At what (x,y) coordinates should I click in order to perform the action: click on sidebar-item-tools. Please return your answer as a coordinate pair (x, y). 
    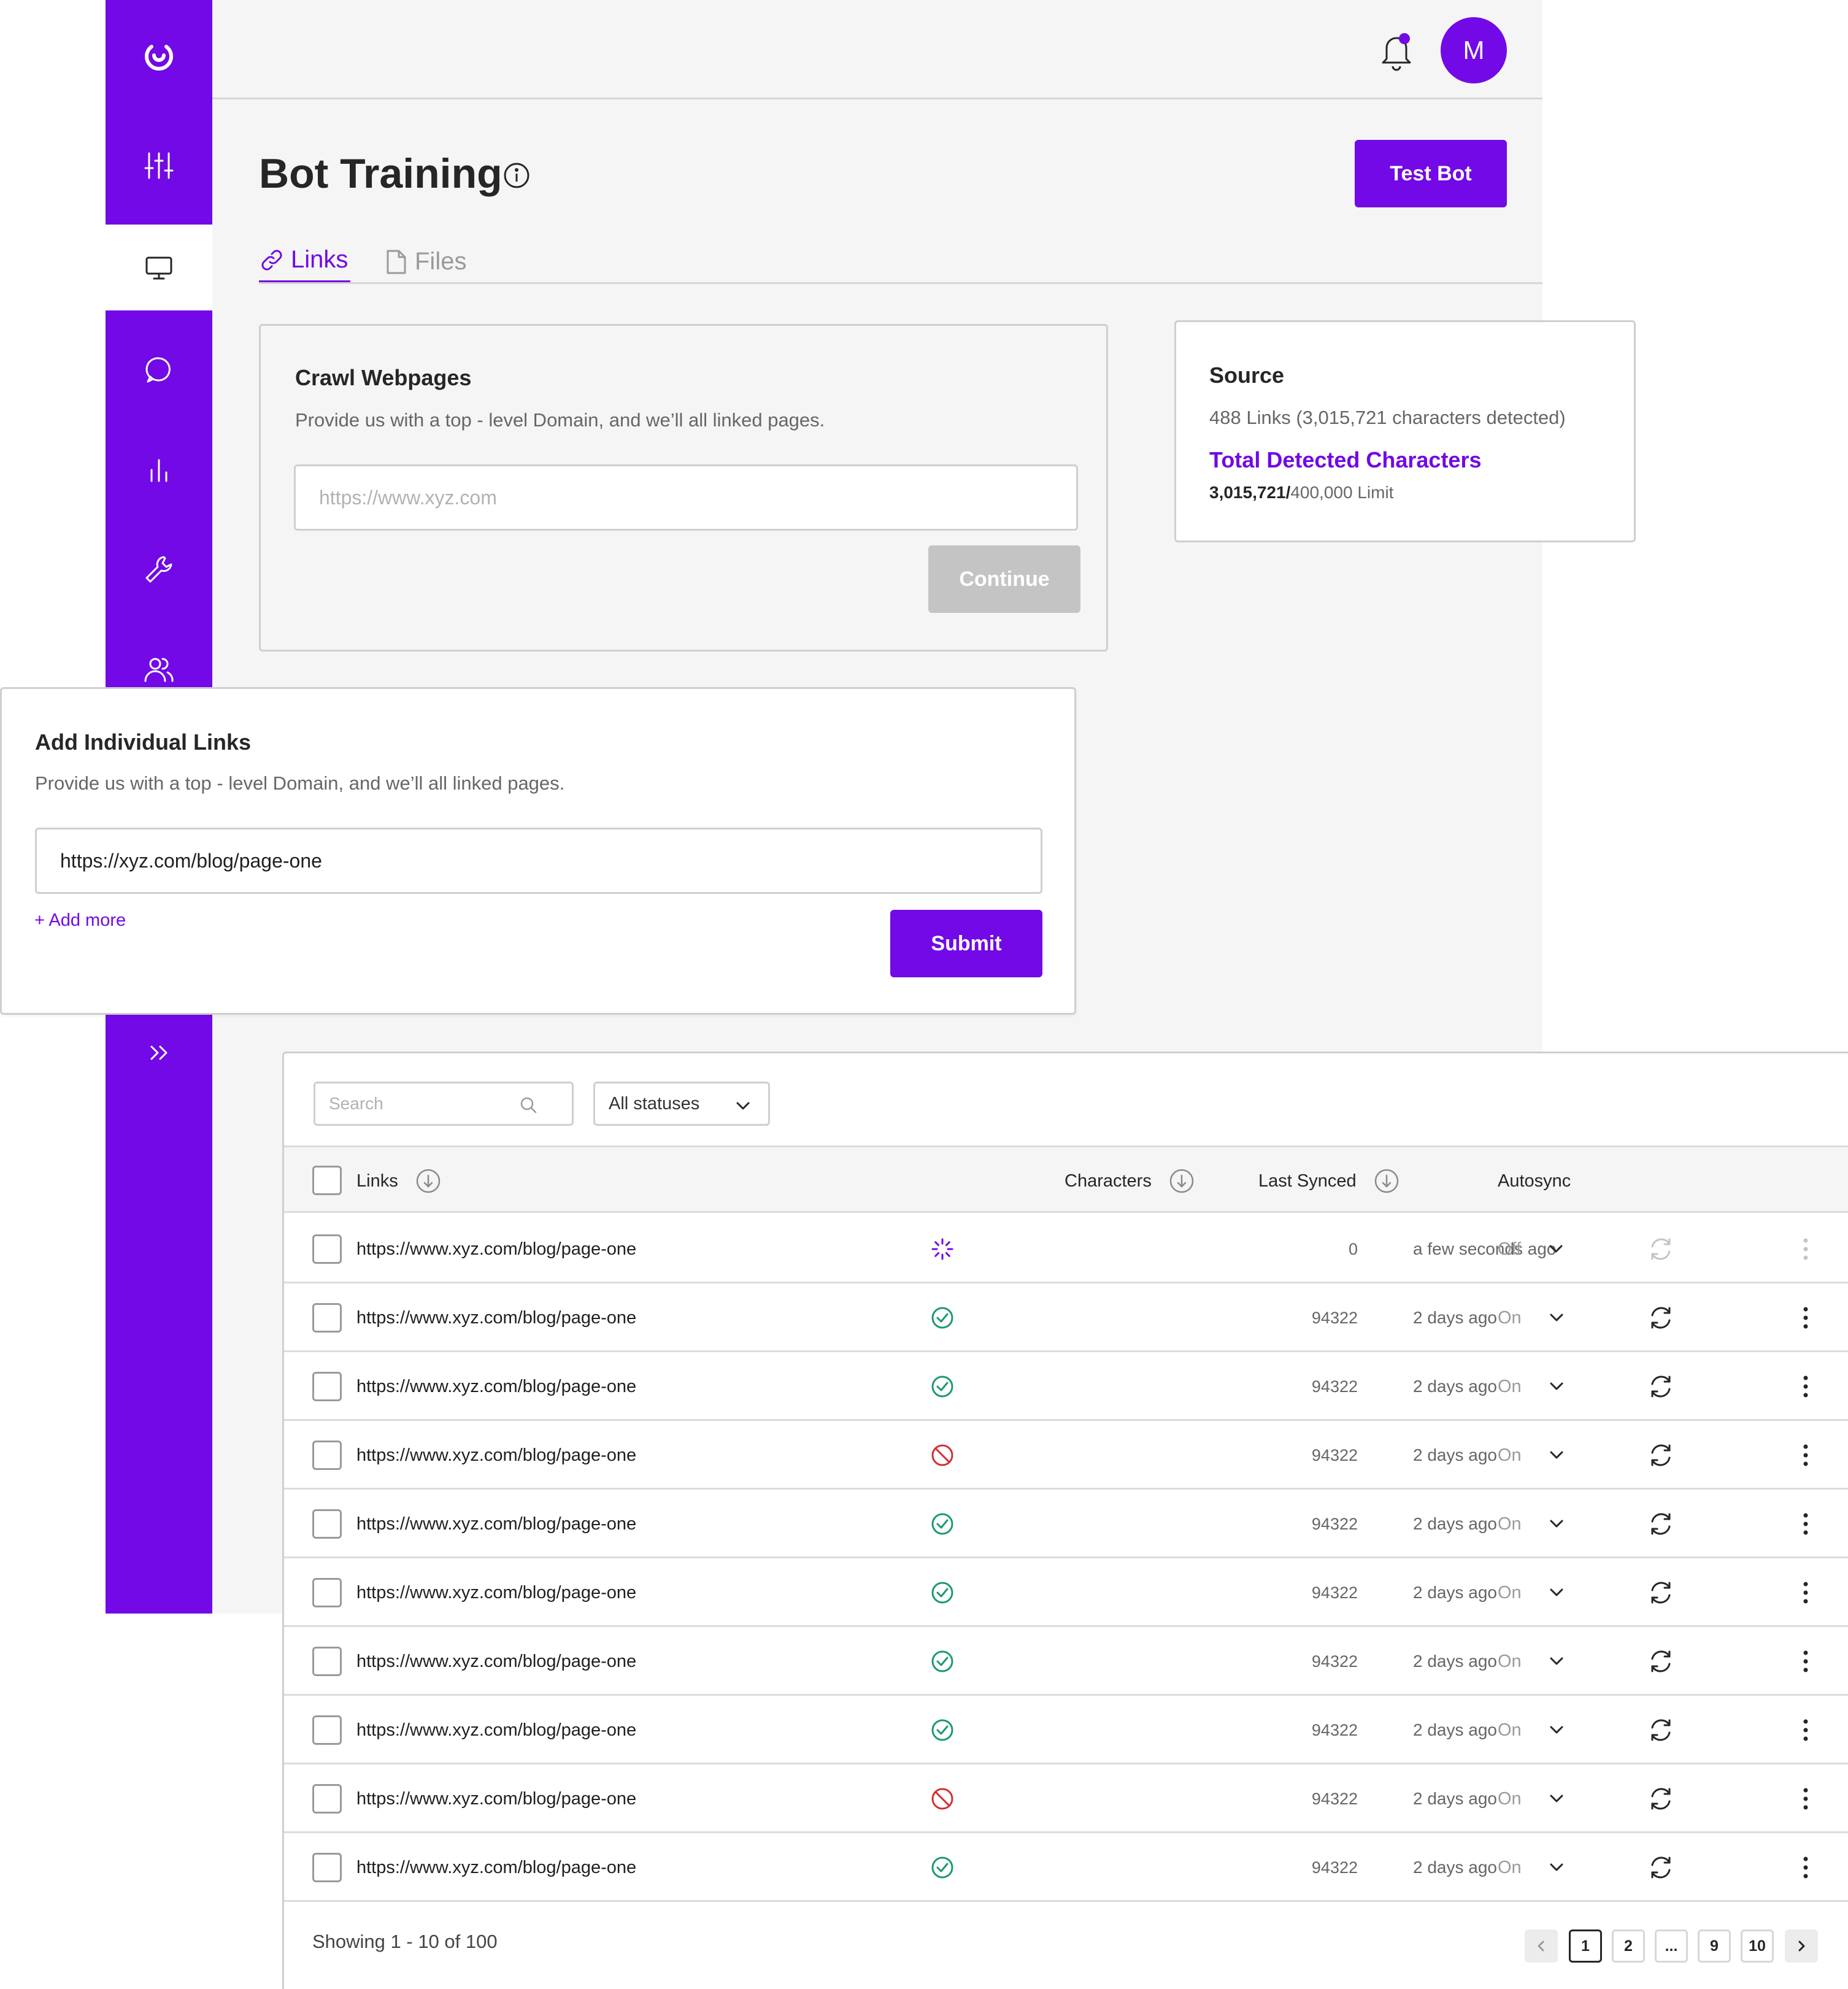
    Looking at the image, I should click on (159, 569).